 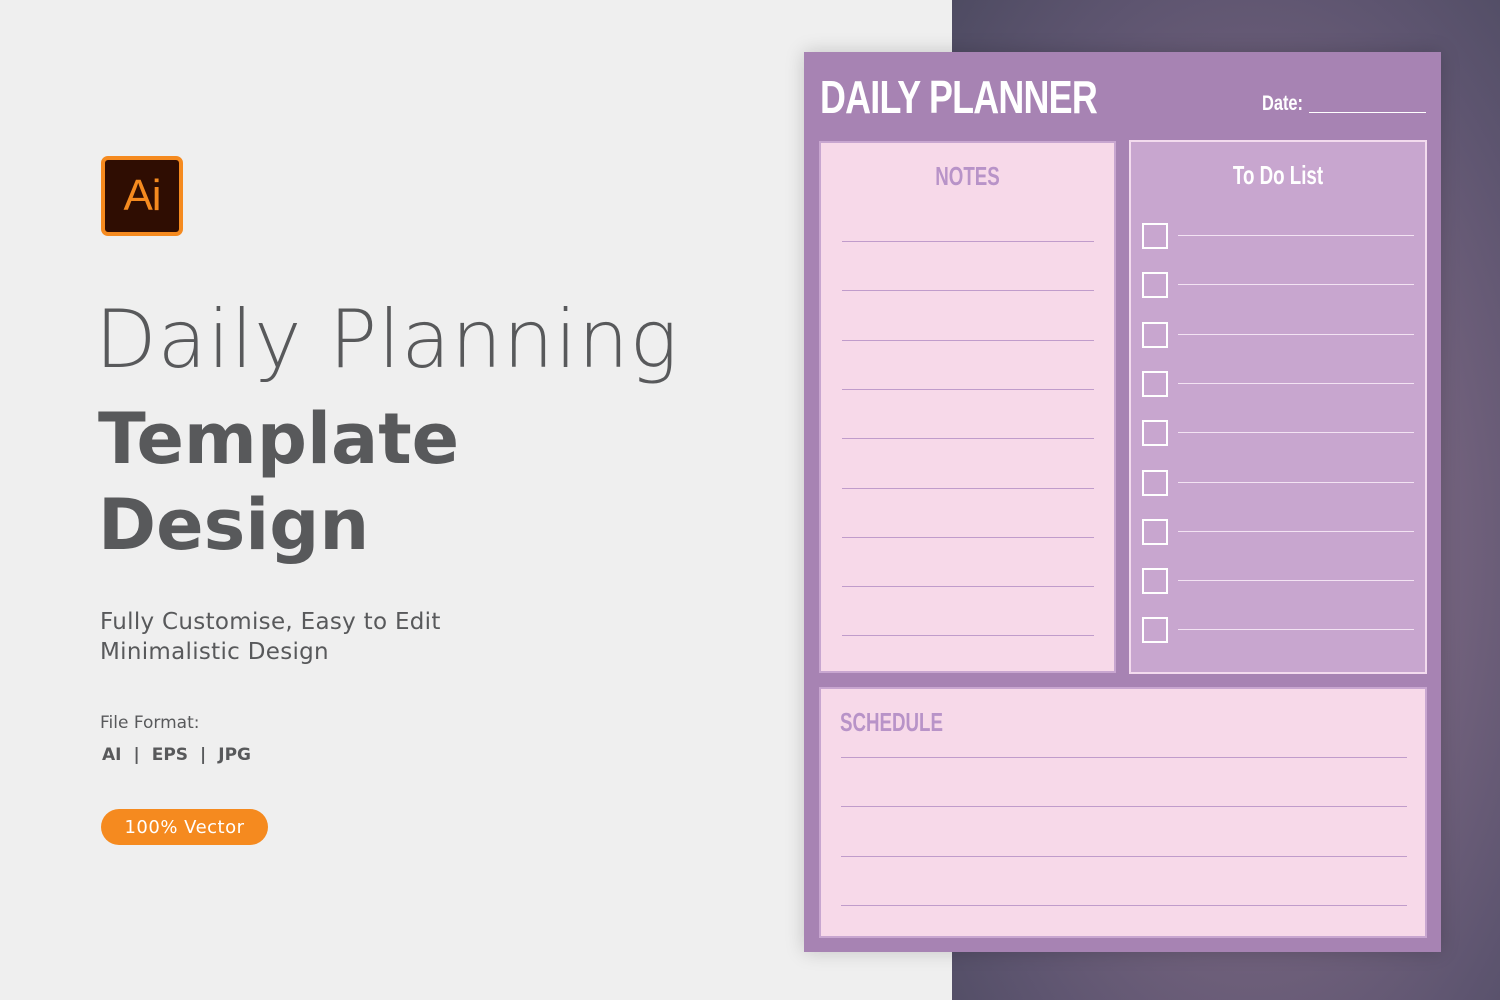 I want to click on ai-logo-text: Ai, so click(x=142, y=195).